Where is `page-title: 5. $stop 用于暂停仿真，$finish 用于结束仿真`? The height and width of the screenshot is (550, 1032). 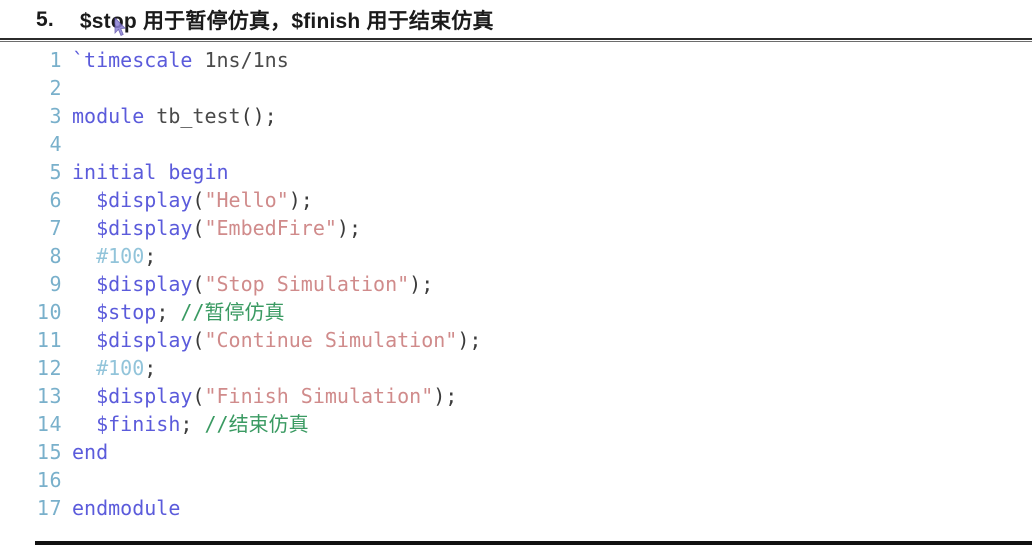
page-title: 5. $stop 用于暂停仿真，$finish 用于结束仿真 is located at coordinates (516, 20).